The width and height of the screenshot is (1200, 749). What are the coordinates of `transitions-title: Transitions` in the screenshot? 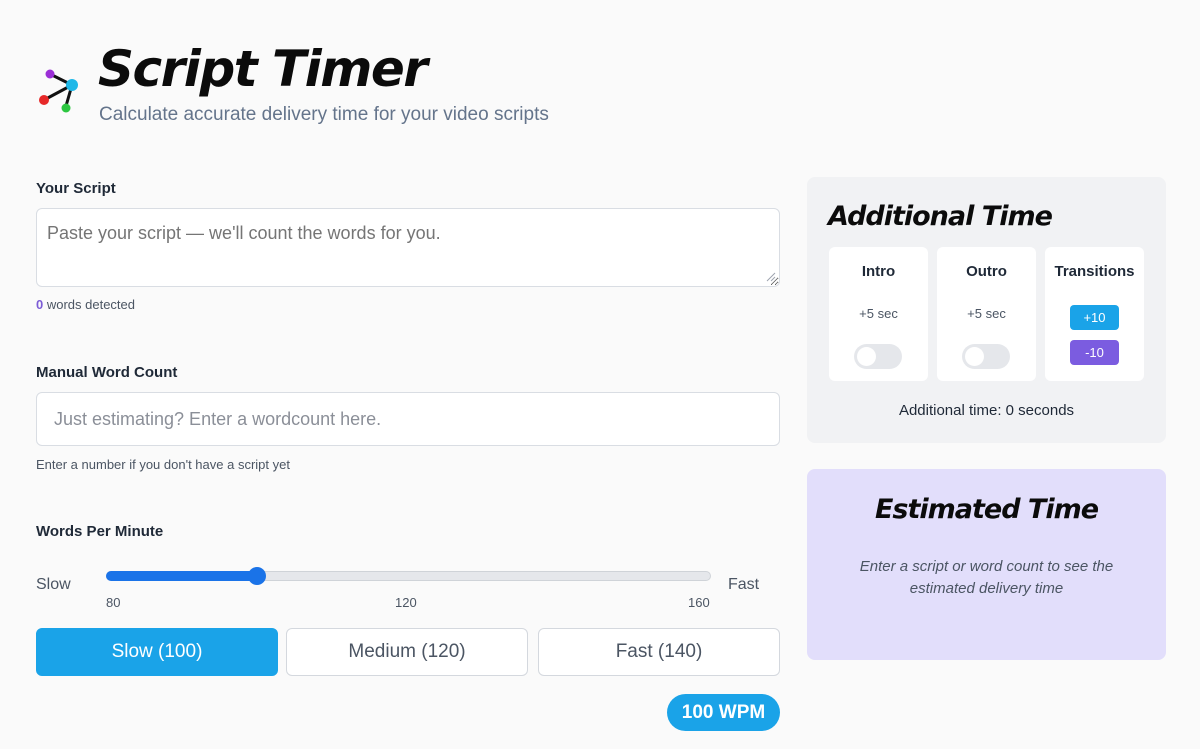 It's located at (1094, 271).